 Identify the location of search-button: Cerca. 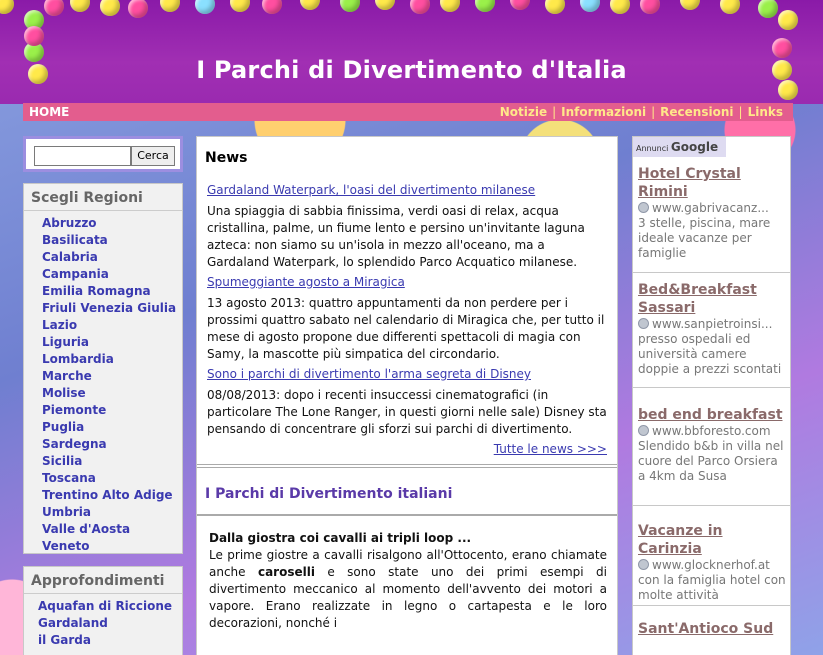
(153, 156).